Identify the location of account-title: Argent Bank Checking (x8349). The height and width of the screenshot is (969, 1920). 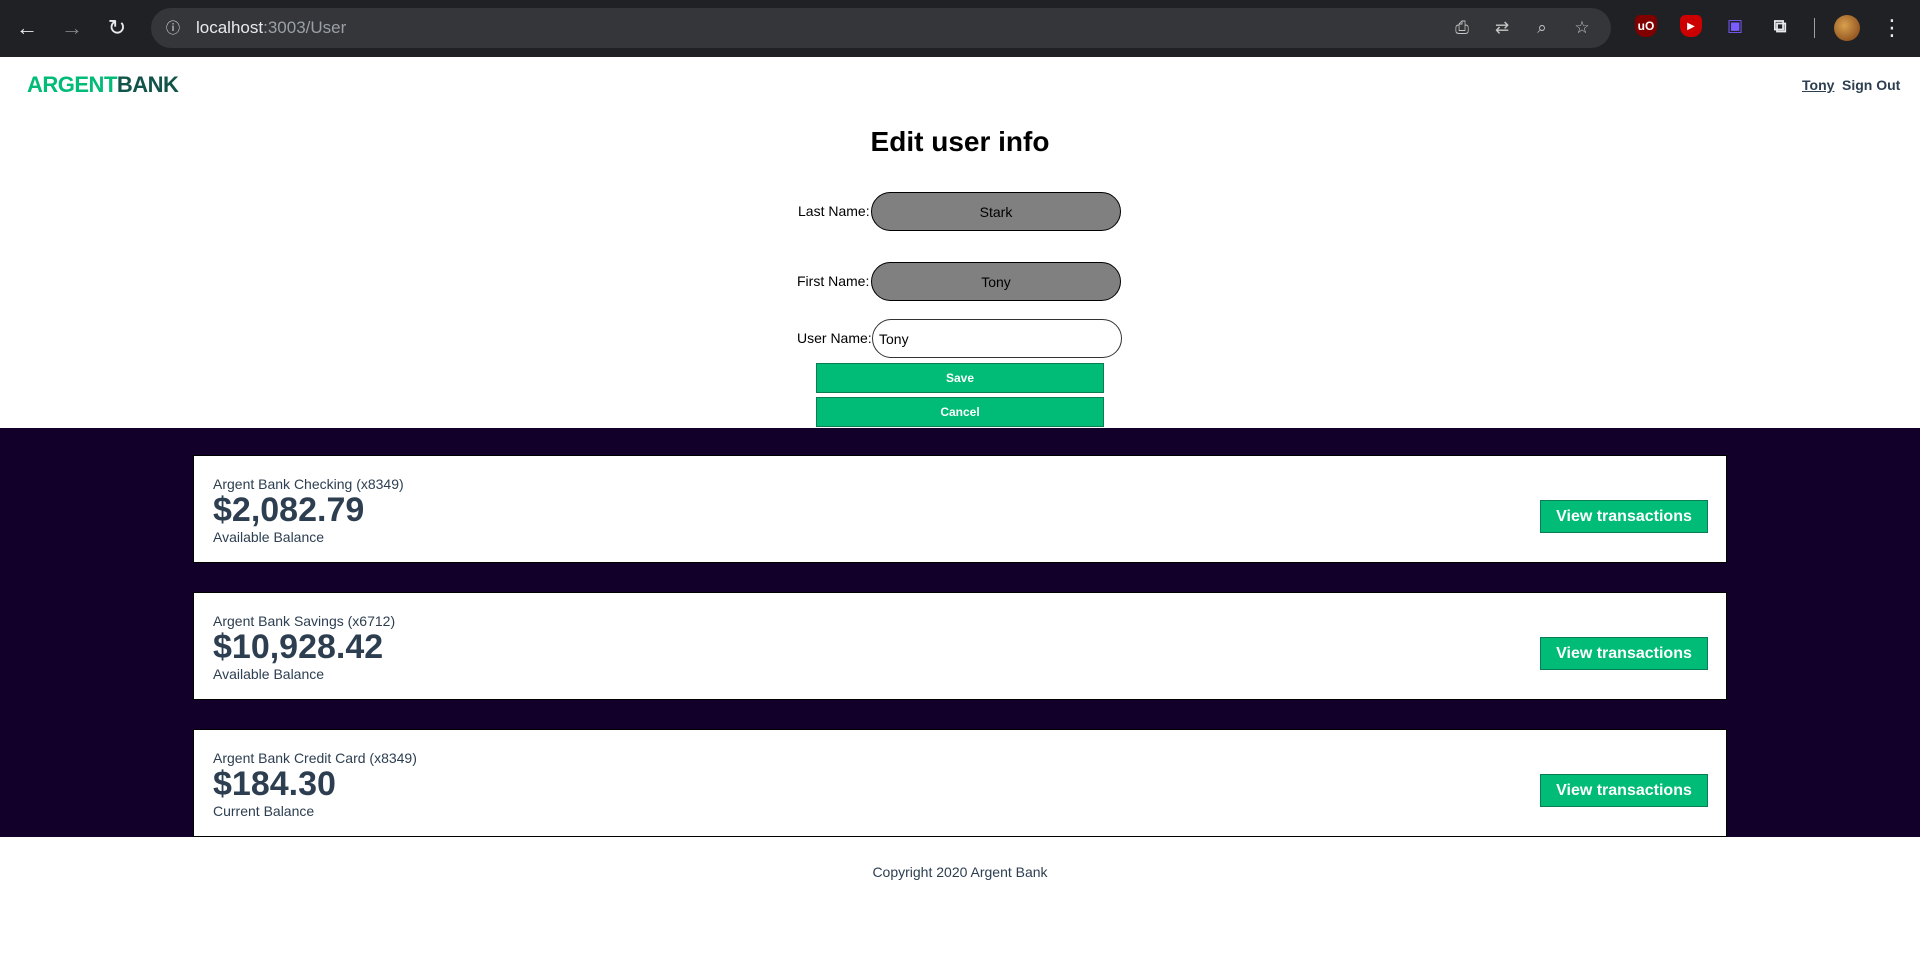
(308, 484).